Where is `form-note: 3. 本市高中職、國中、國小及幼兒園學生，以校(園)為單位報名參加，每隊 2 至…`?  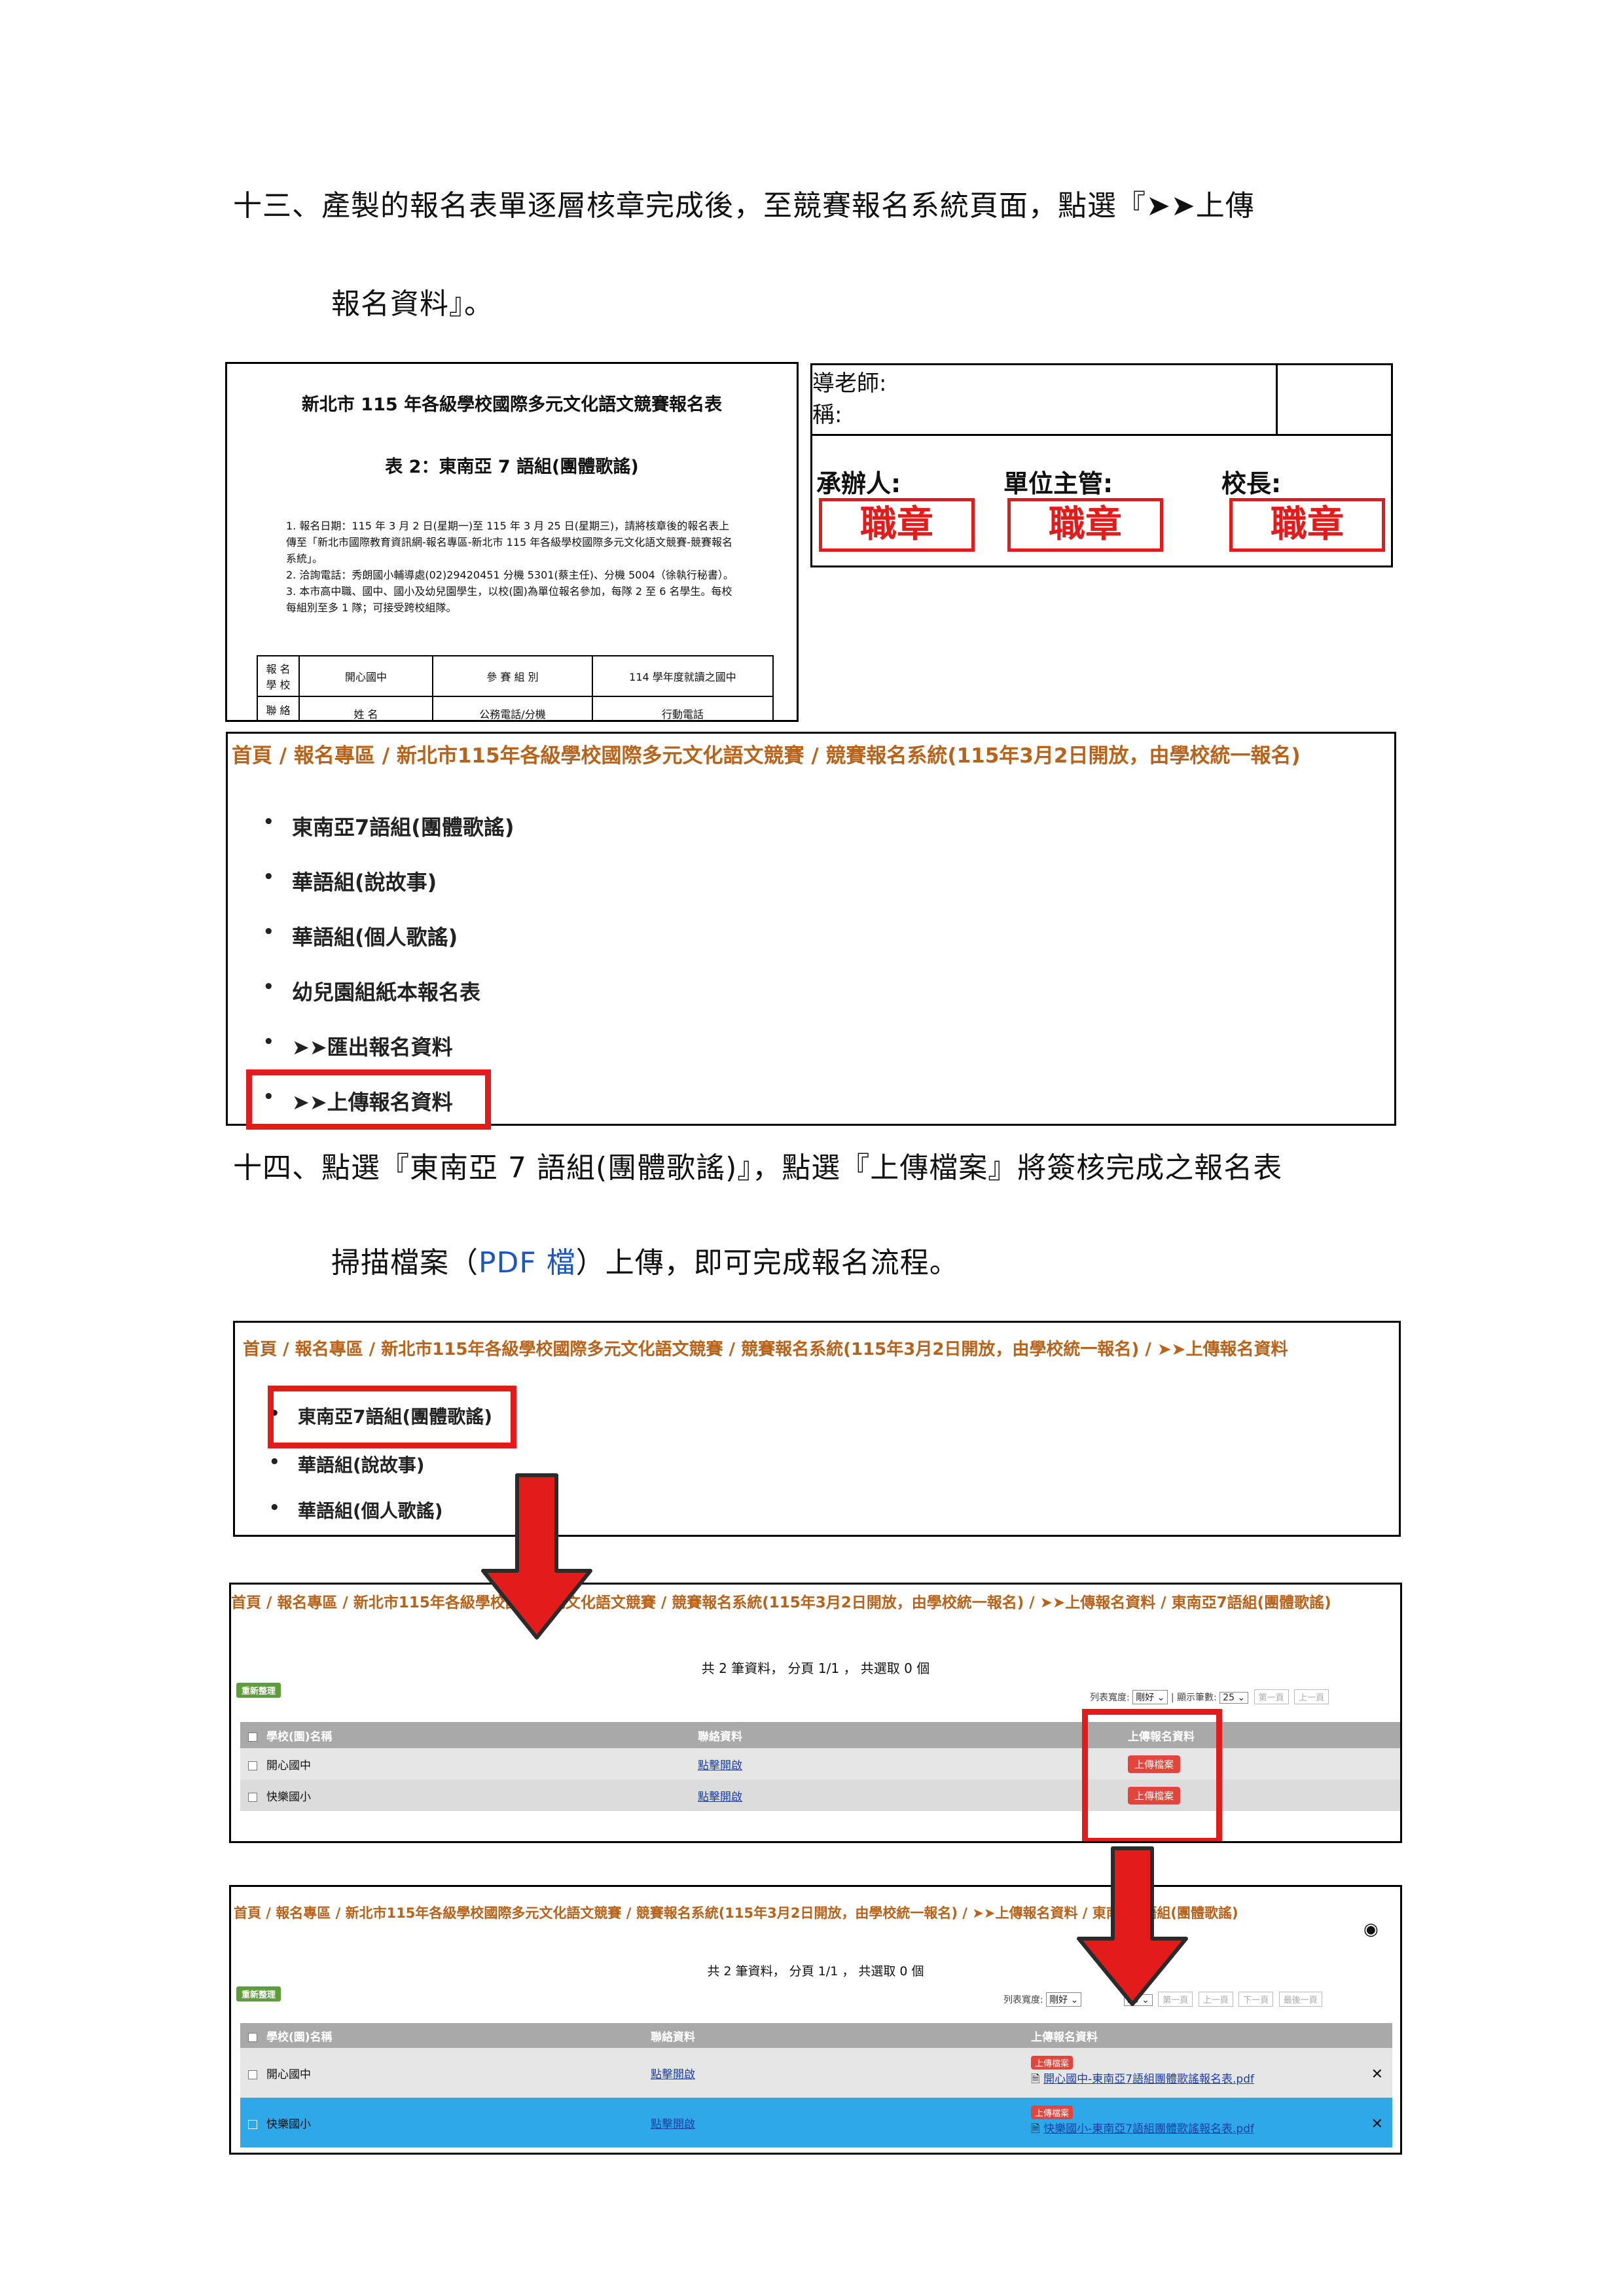
form-note: 3. 本市高中職、國中、國小及幼兒園學生，以校(園)為單位報名參加，每隊 2 至… is located at coordinates (509, 599).